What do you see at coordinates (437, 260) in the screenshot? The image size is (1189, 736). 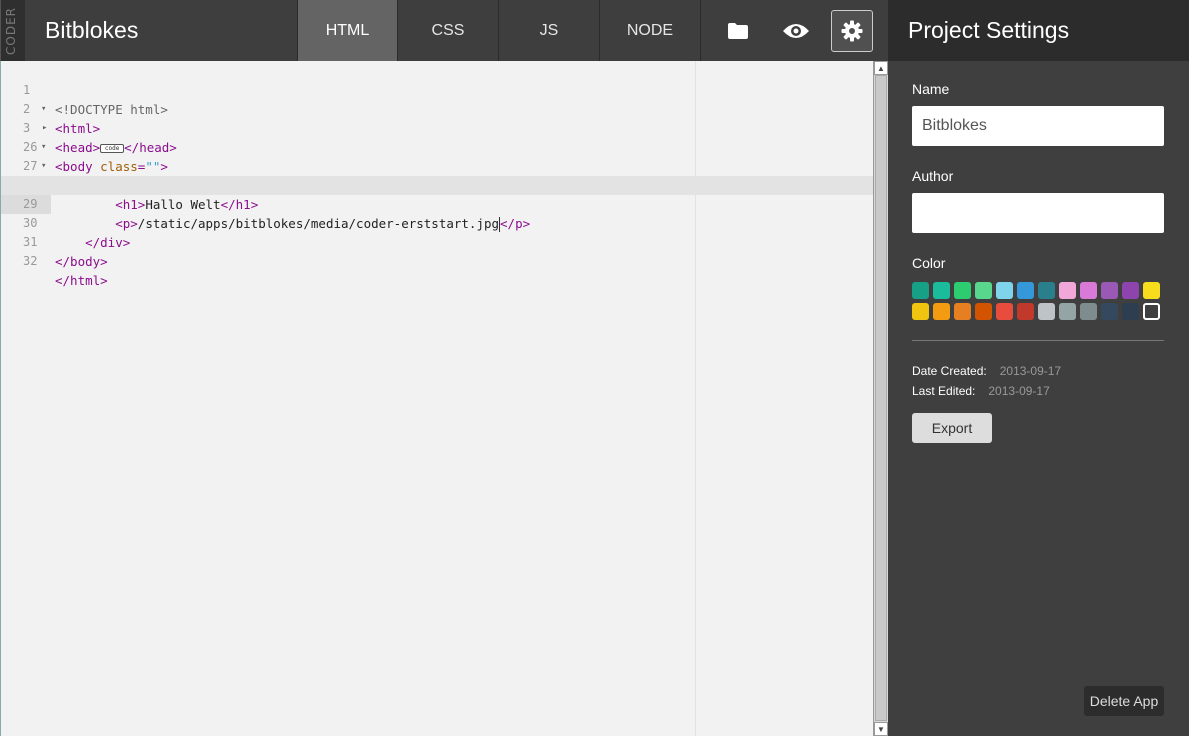 I see `code-line: 32 </html>` at bounding box center [437, 260].